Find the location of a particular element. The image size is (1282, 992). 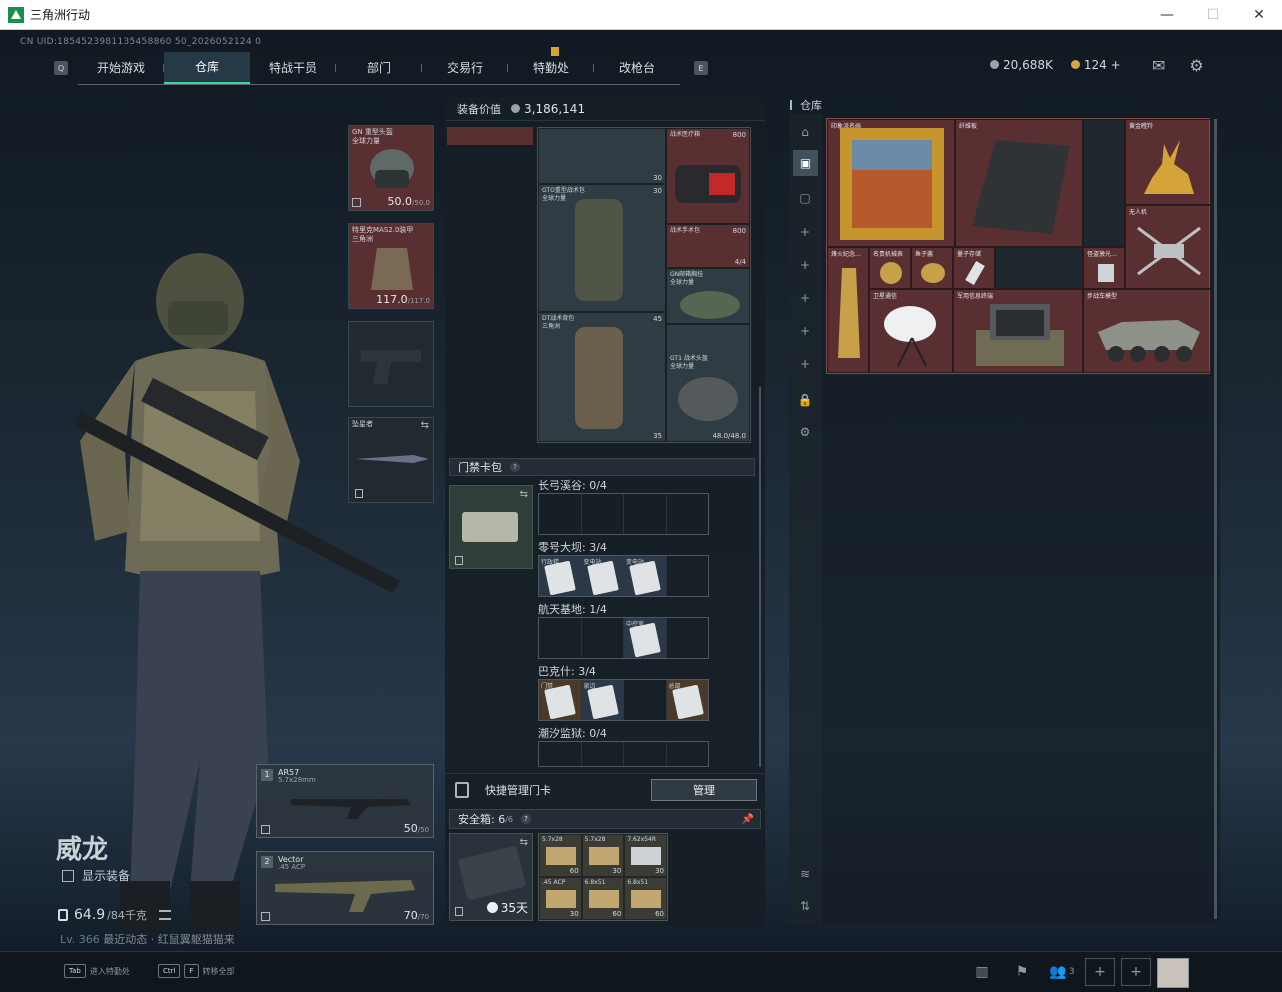

warehouse-item: 印象派名画 is located at coordinates (891, 183).